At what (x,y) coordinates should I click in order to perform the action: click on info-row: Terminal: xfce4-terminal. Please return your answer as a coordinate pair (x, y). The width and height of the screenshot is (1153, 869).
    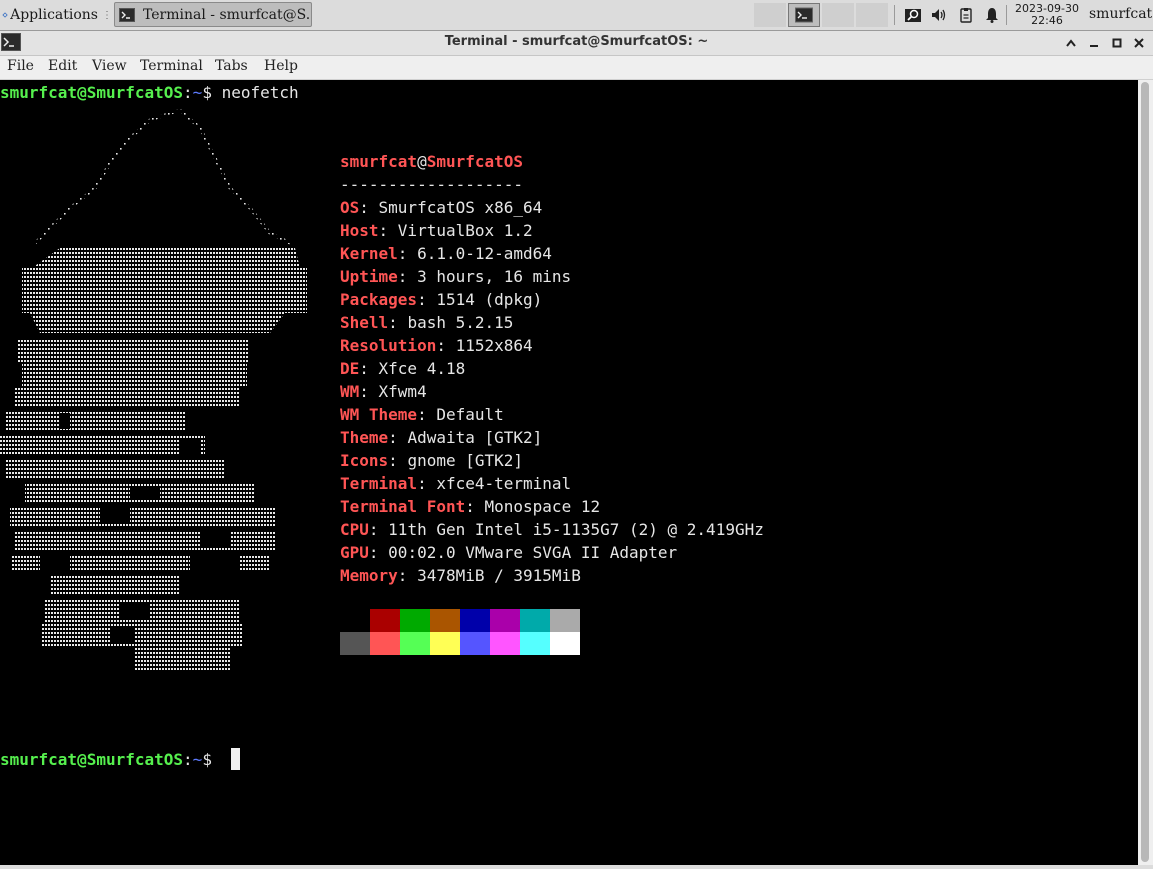
    Looking at the image, I should click on (455, 483).